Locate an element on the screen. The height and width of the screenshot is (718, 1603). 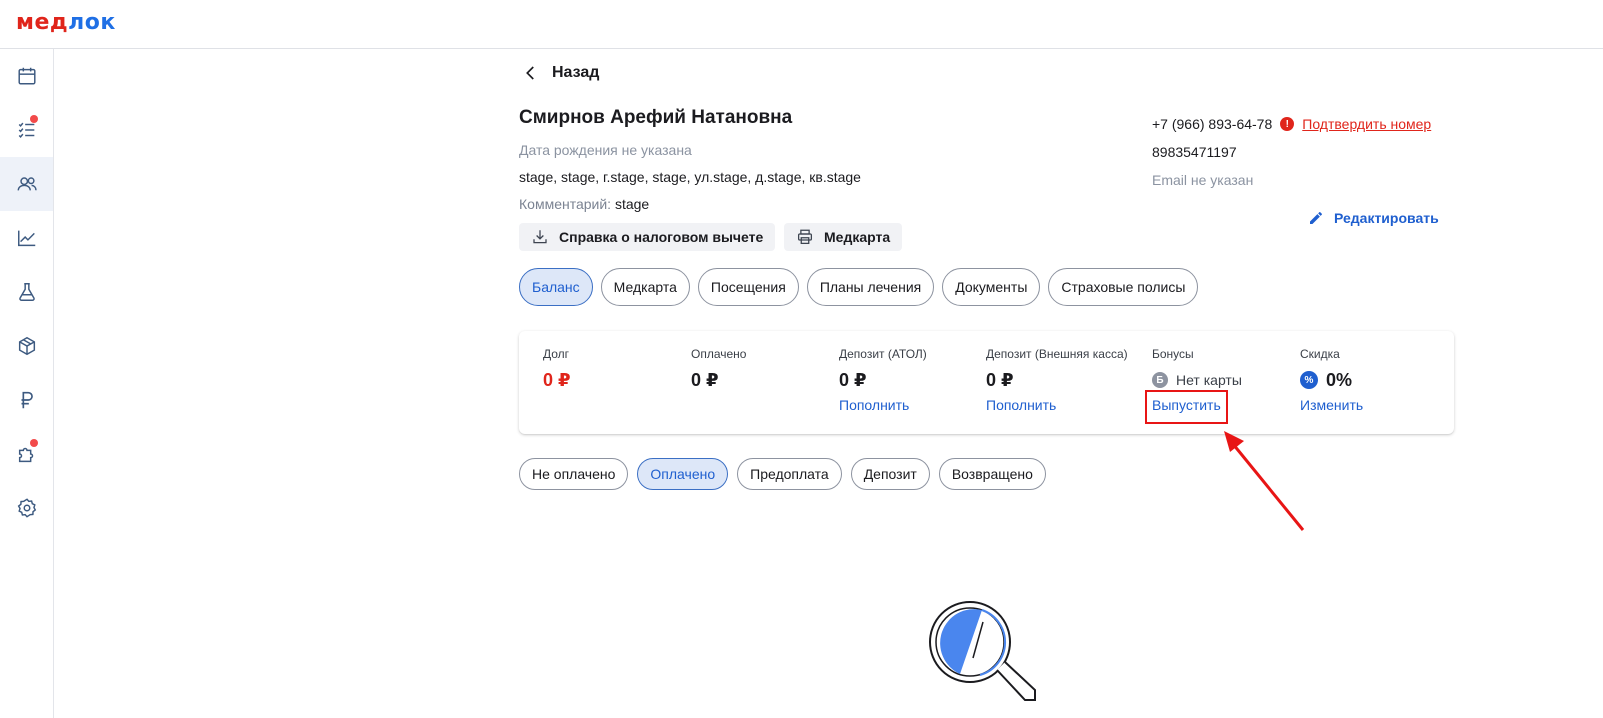
sidebar-item-patients is located at coordinates (26, 184).